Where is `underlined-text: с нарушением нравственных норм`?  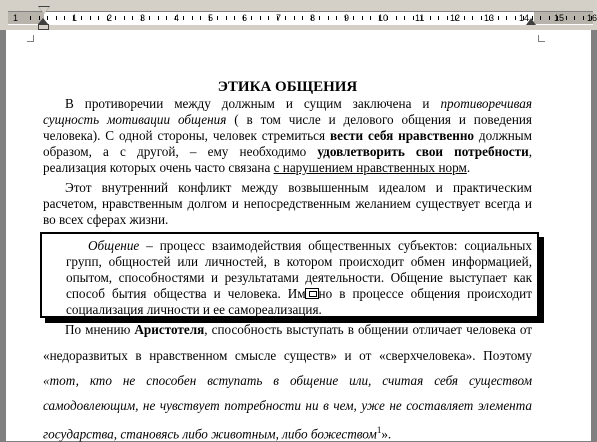
underlined-text: с нарушением нравственных норм is located at coordinates (370, 167).